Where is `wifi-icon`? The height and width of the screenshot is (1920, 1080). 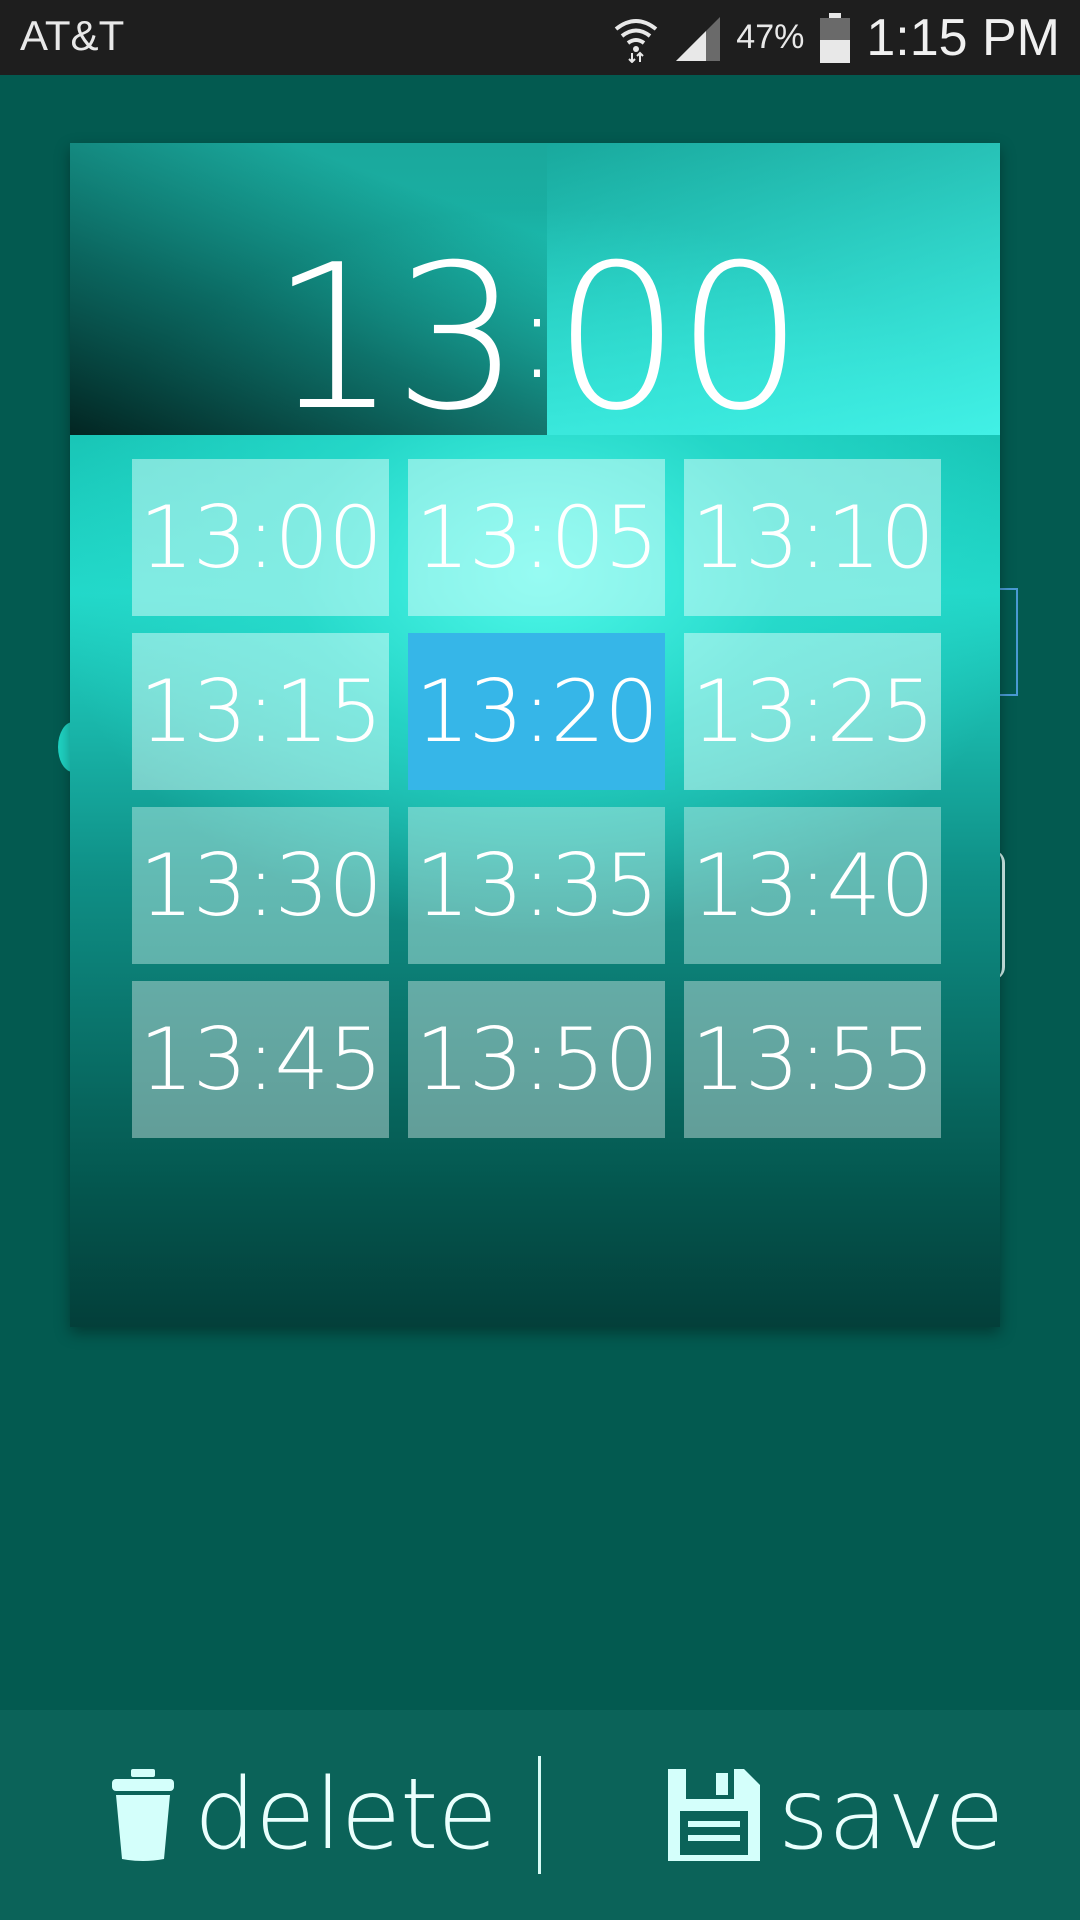 wifi-icon is located at coordinates (636, 38).